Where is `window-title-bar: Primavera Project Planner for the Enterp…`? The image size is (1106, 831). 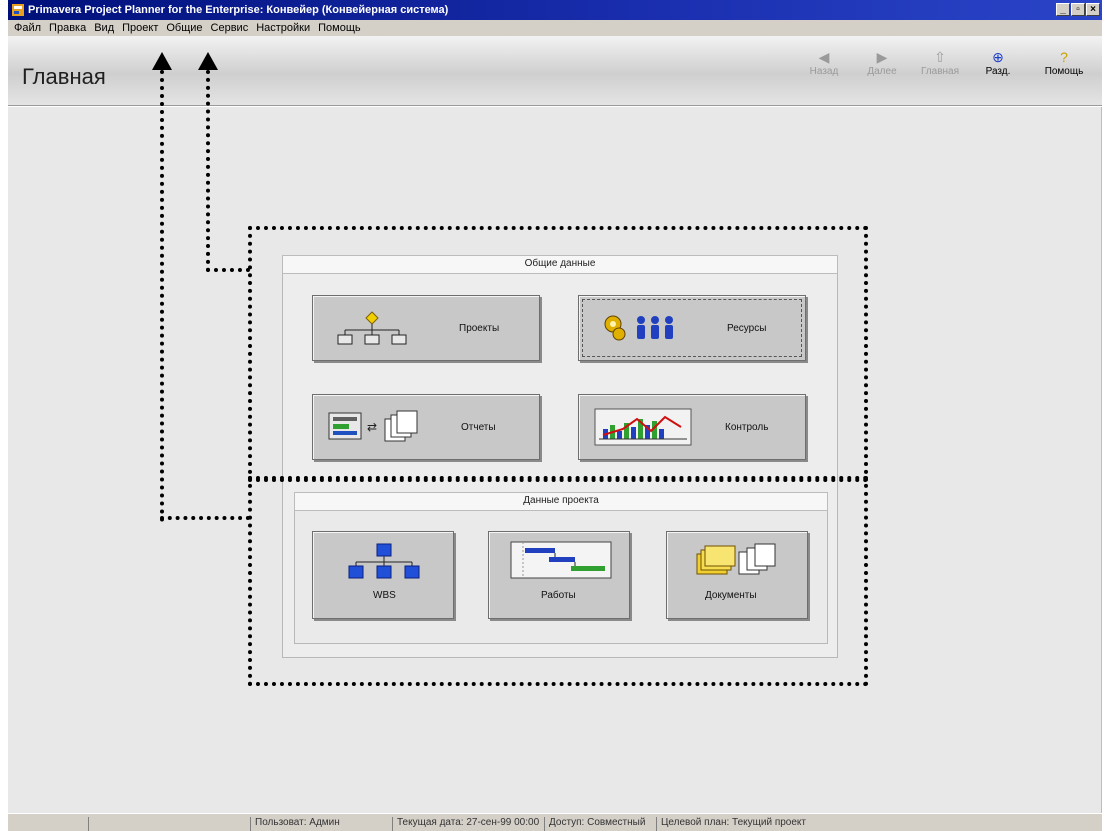 window-title-bar: Primavera Project Planner for the Enterp… is located at coordinates (555, 10).